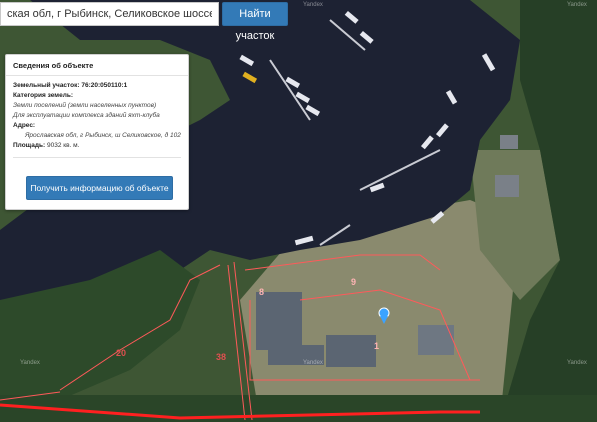 This screenshot has width=597, height=422. What do you see at coordinates (104, 85) in the screenshot?
I see `cadastral-number: 76:20:050110:1` at bounding box center [104, 85].